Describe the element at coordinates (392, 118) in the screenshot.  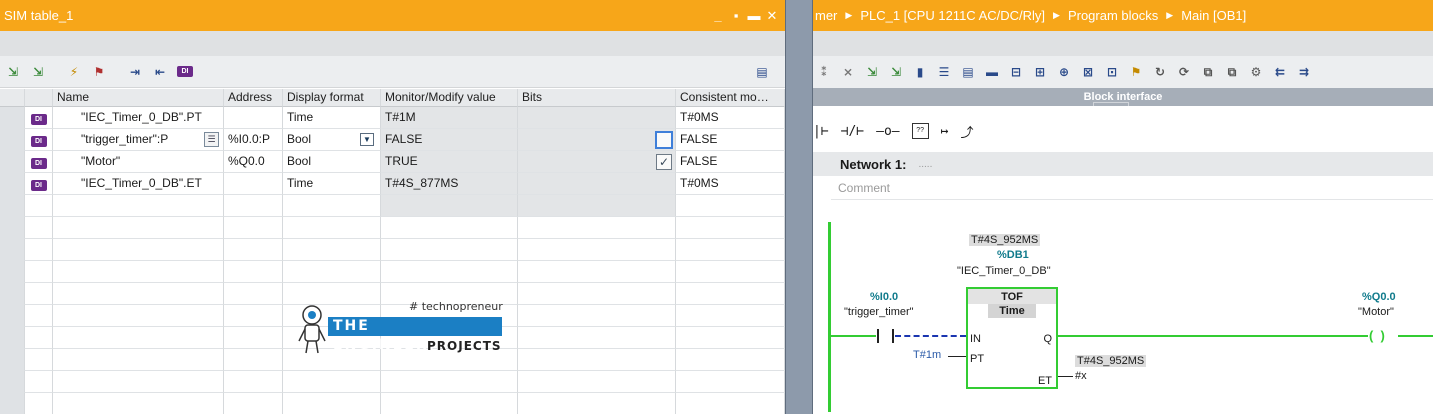
I see `table-row: DI "IEC_Timer_0_DB".PT Time T#1M T#0MS` at that location.